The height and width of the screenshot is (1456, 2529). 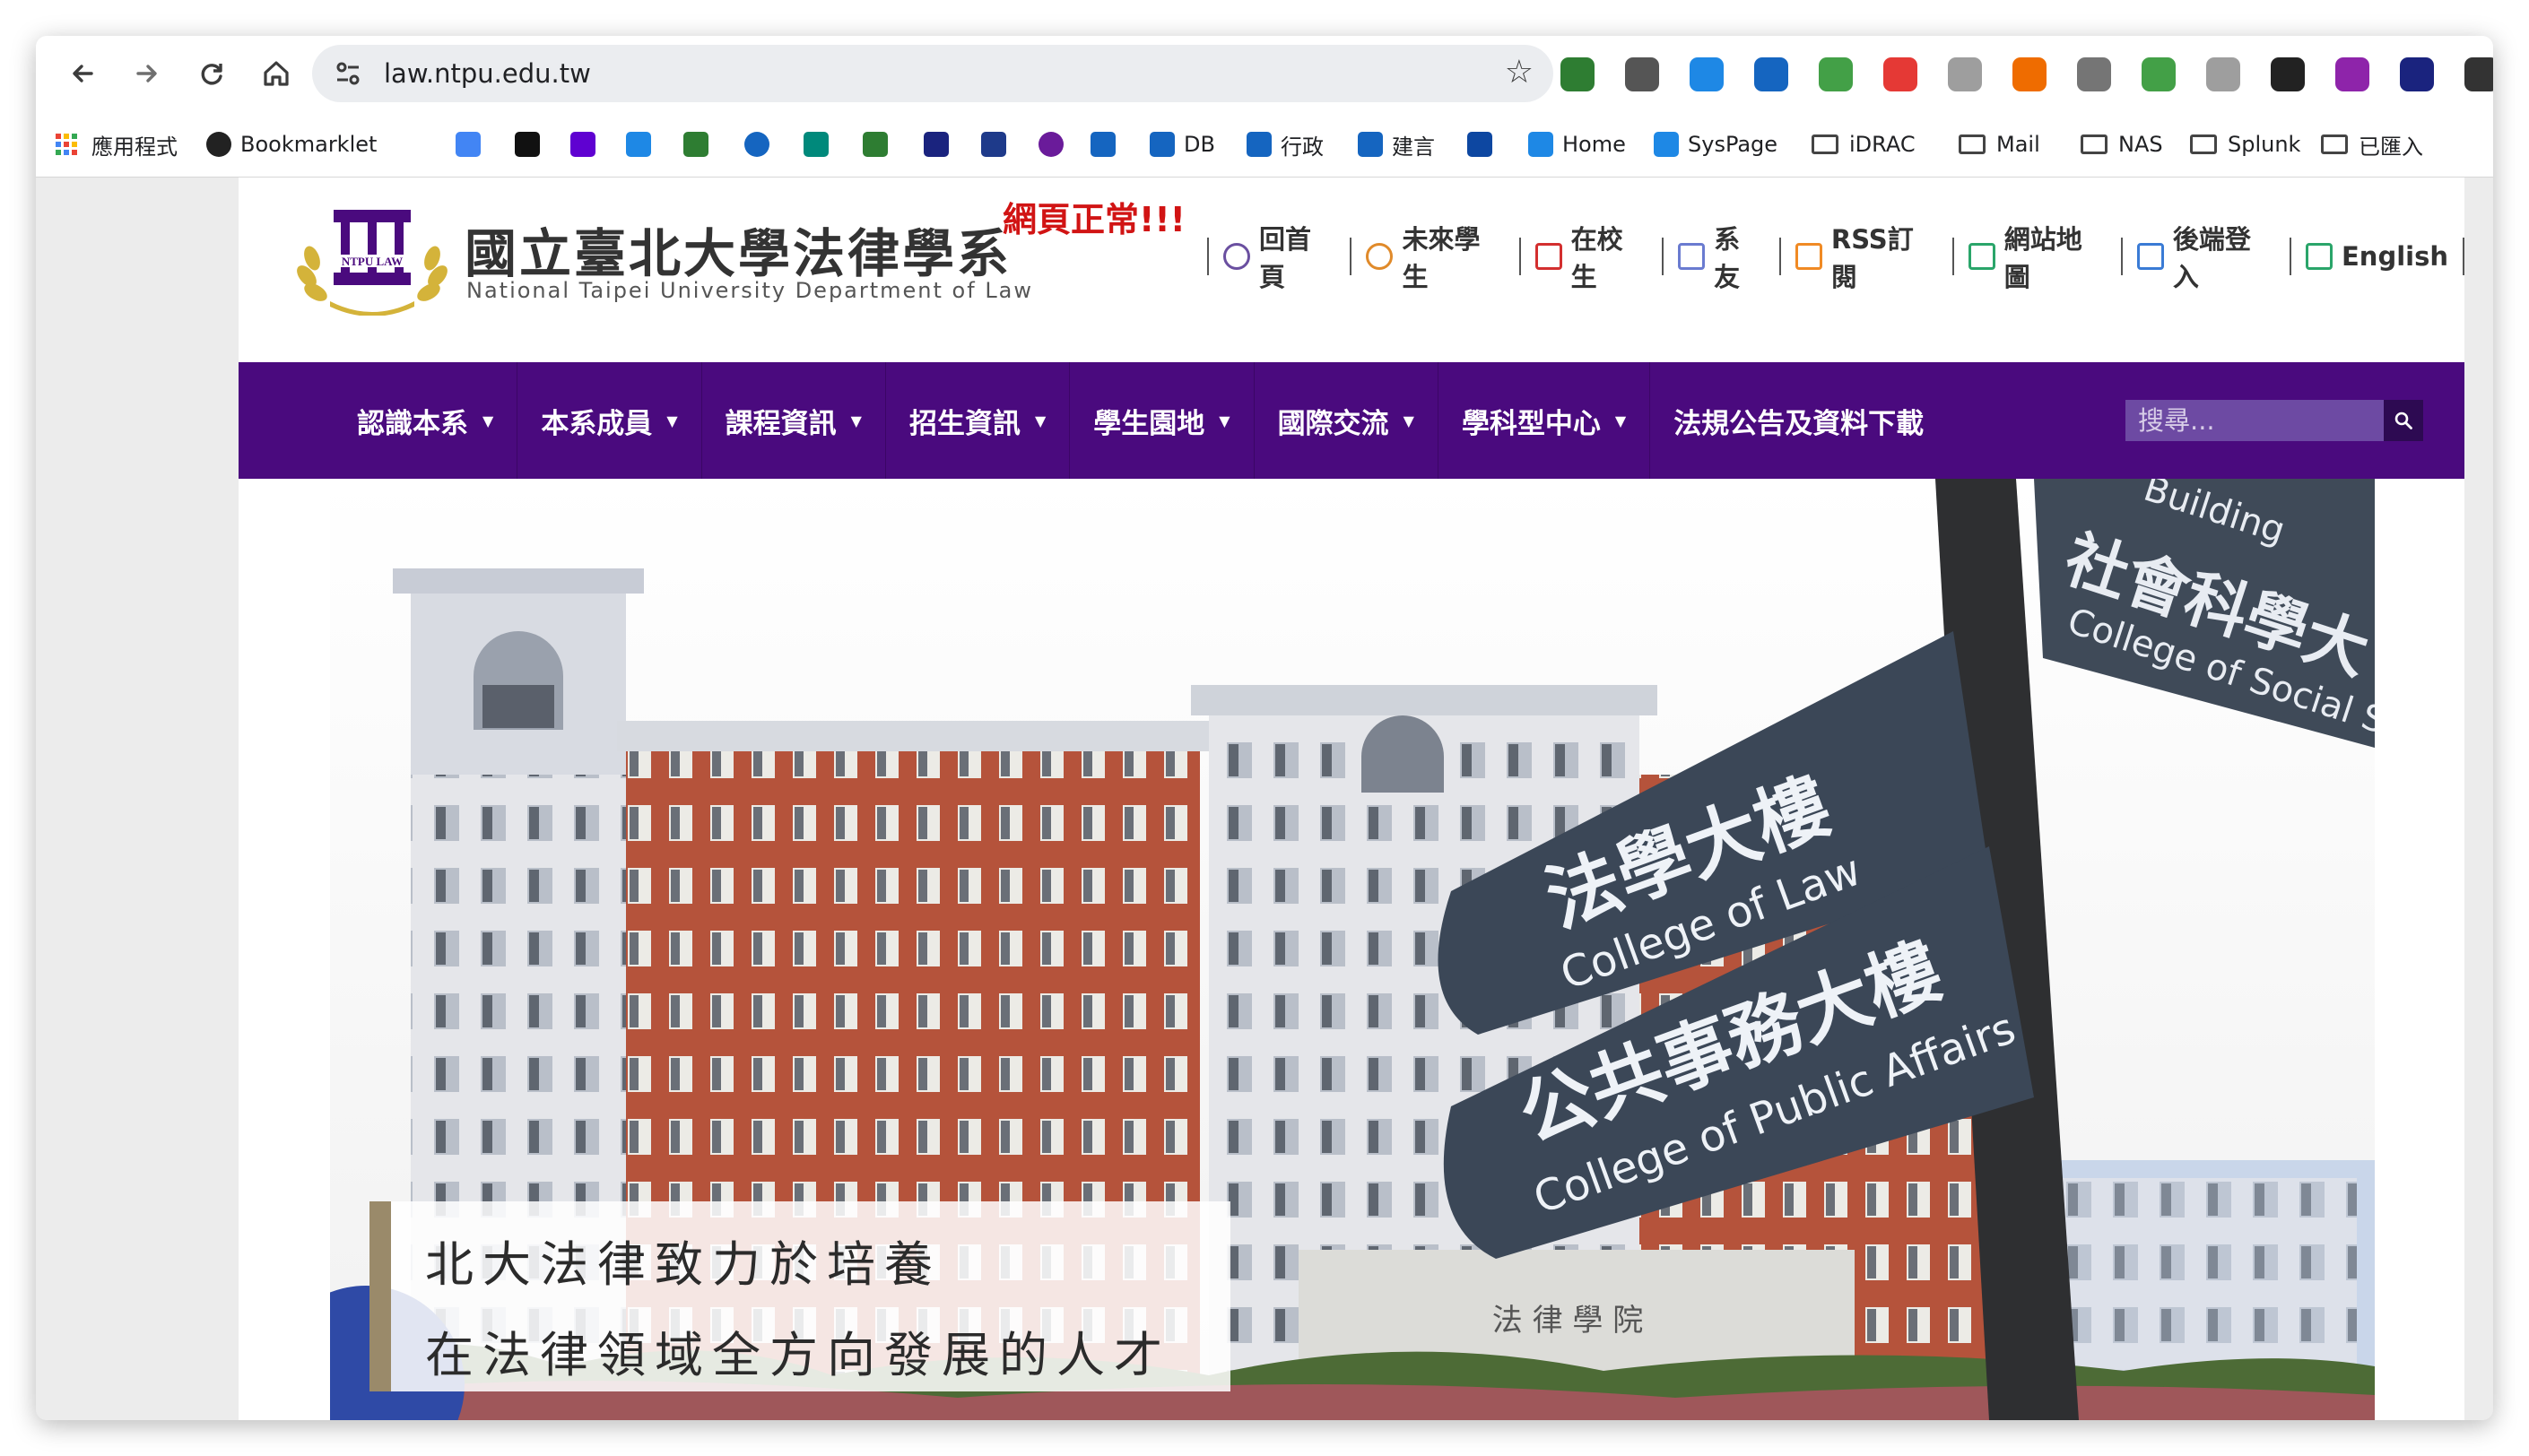 I want to click on bookmark-folder: iDRAC, so click(x=1864, y=144).